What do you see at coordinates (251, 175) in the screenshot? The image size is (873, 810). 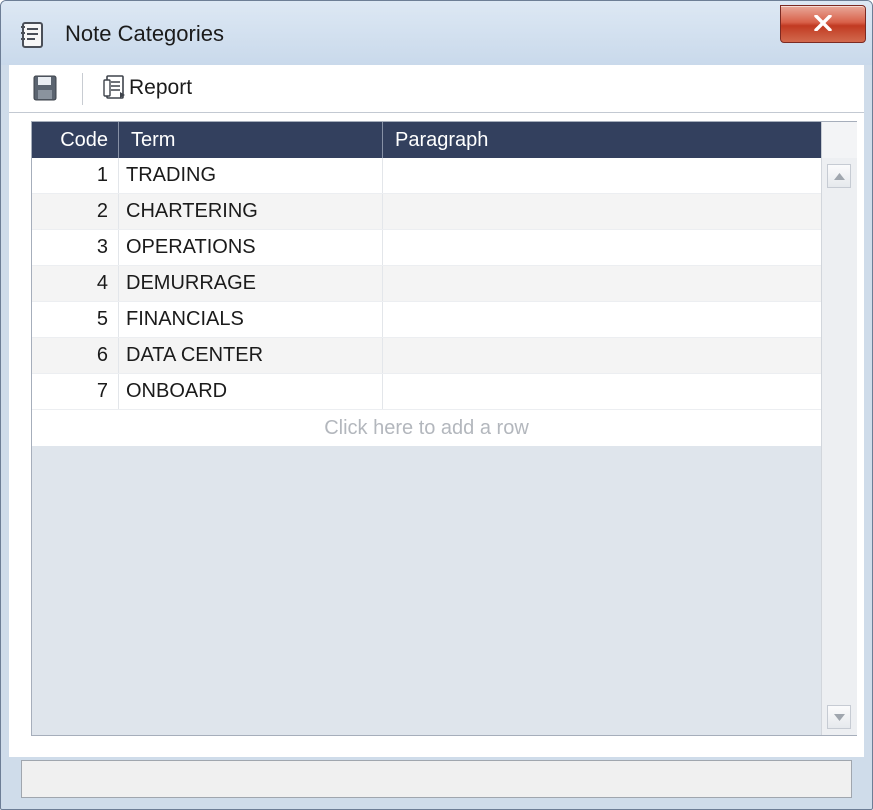 I see `cell-term: TRADING` at bounding box center [251, 175].